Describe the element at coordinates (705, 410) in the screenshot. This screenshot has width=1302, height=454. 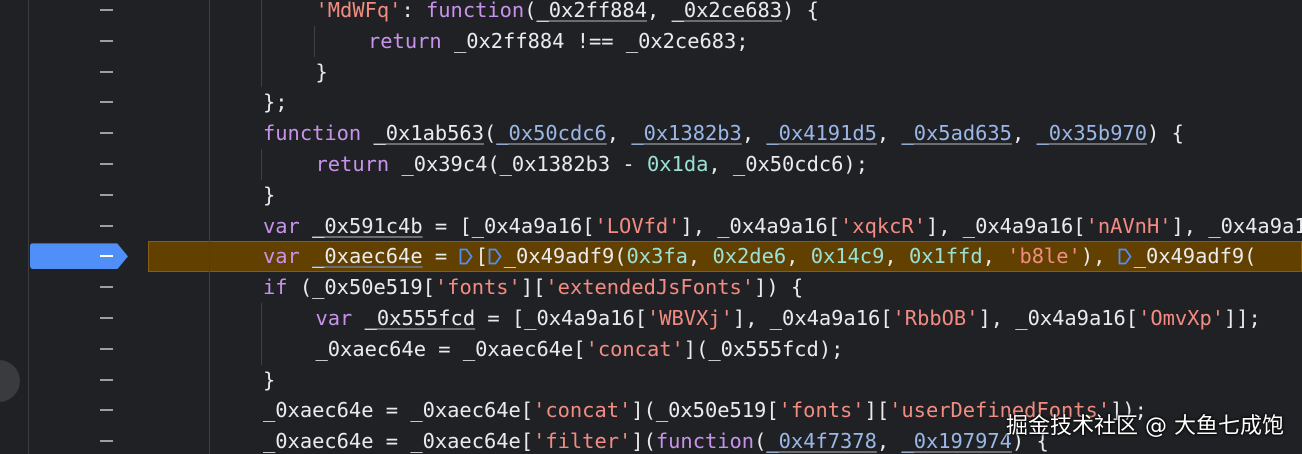
I see `code-token: ](_0x50e519[` at that location.